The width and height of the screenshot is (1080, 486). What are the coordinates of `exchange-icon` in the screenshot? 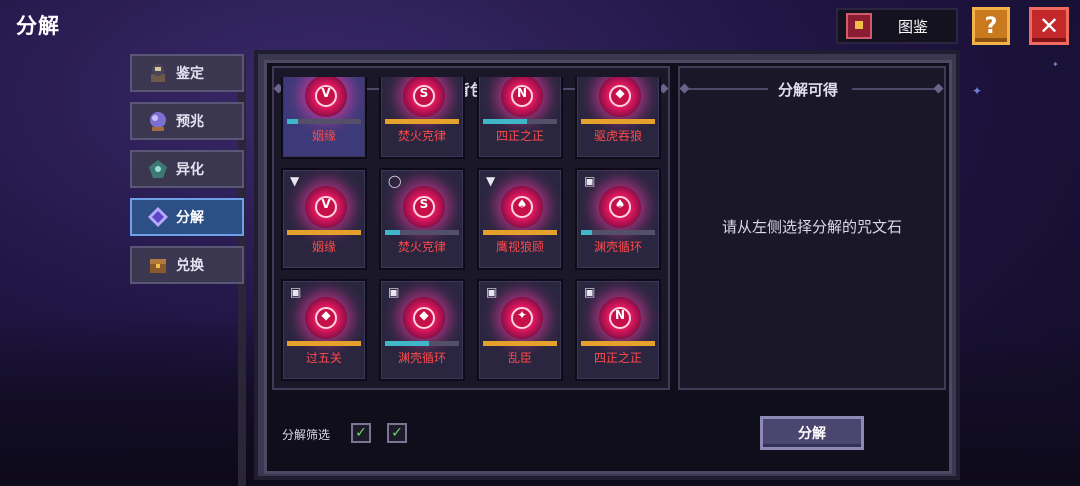 It's located at (158, 265).